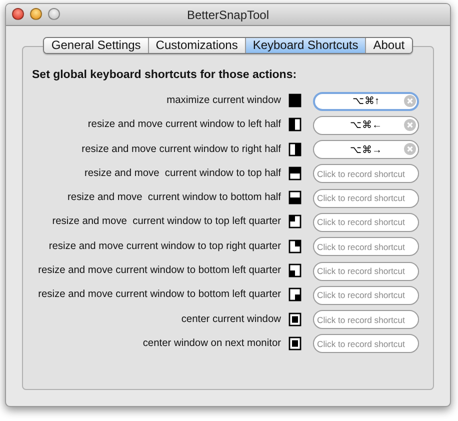  Describe the element at coordinates (180, 149) in the screenshot. I see `action-label: resize and move current window to right half` at that location.